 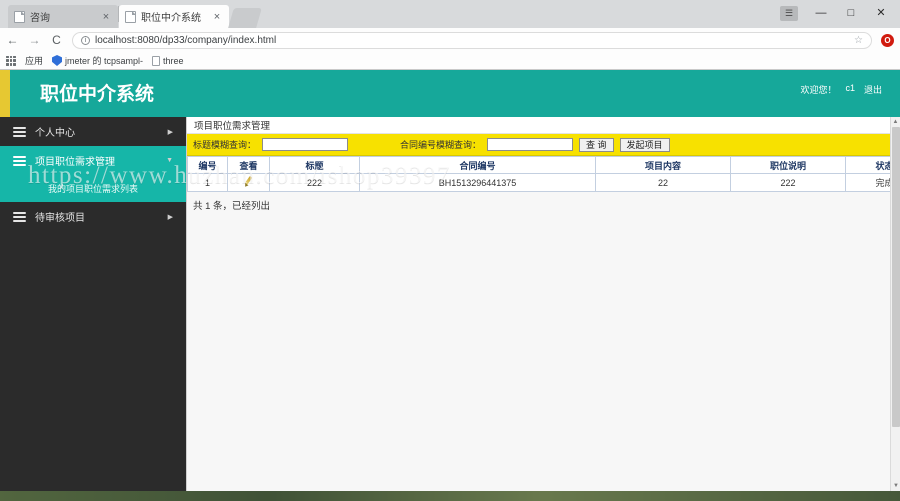 What do you see at coordinates (57, 60) in the screenshot?
I see `shield-icon` at bounding box center [57, 60].